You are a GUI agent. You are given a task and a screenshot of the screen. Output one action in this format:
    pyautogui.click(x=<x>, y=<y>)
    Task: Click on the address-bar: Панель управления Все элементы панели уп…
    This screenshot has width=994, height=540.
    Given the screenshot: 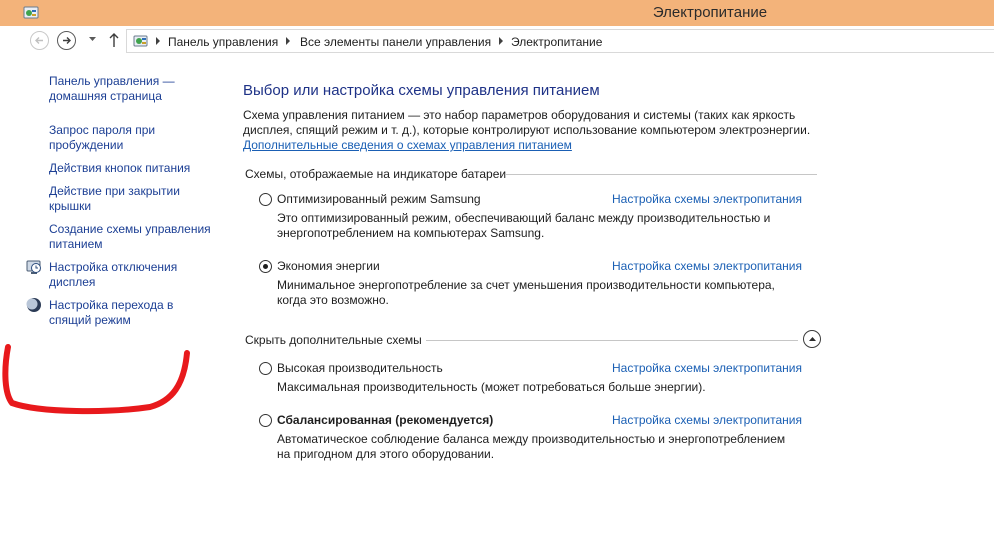 What is the action you would take?
    pyautogui.click(x=560, y=41)
    